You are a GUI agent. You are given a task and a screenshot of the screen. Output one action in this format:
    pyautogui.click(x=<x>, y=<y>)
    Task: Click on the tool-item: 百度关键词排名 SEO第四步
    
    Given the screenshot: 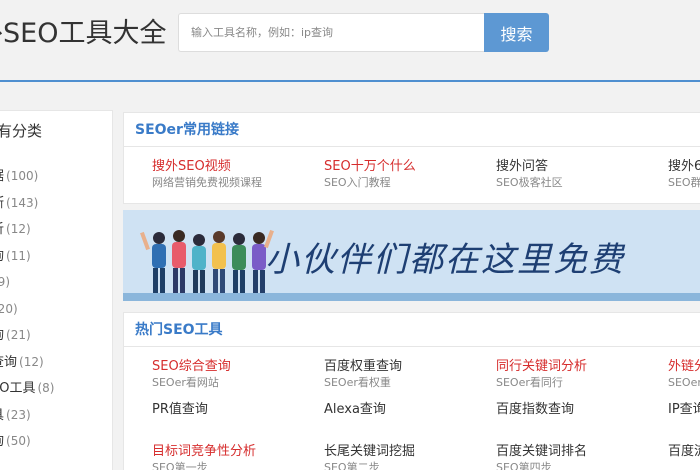 What is the action you would take?
    pyautogui.click(x=581, y=457)
    